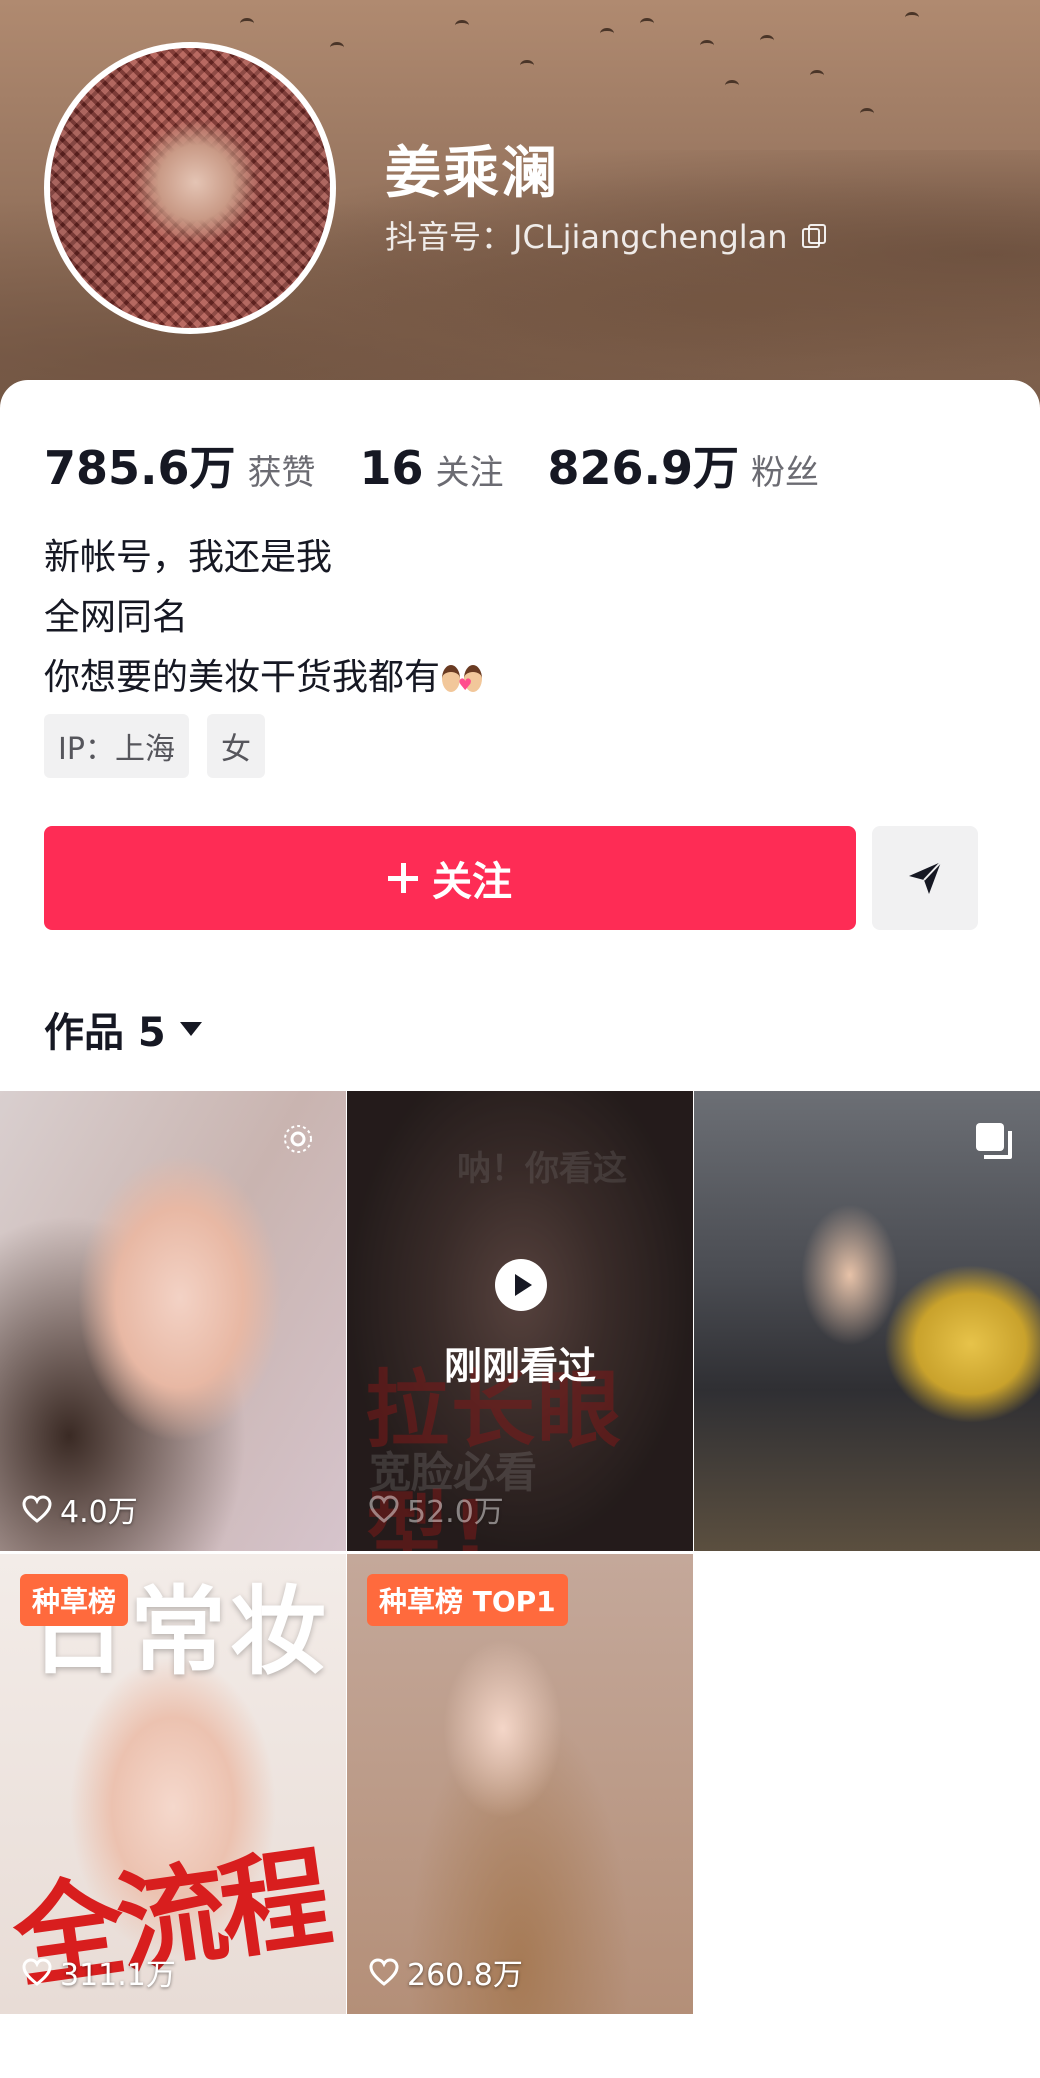  I want to click on tag-list: IP：上海 女, so click(154, 746).